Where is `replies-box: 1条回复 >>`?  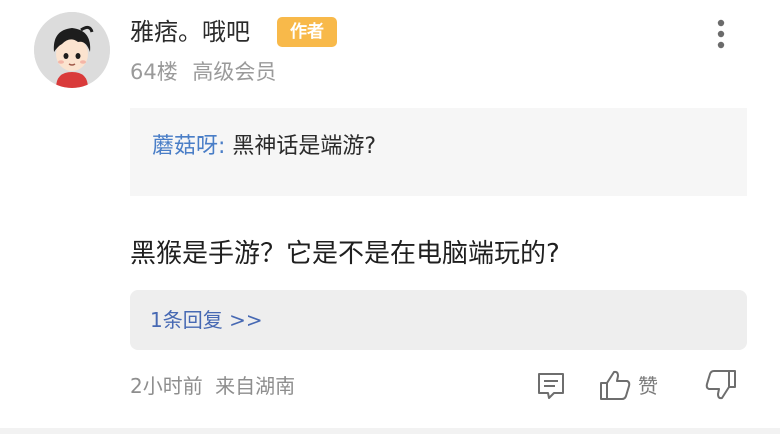
replies-box: 1条回复 >> is located at coordinates (438, 320).